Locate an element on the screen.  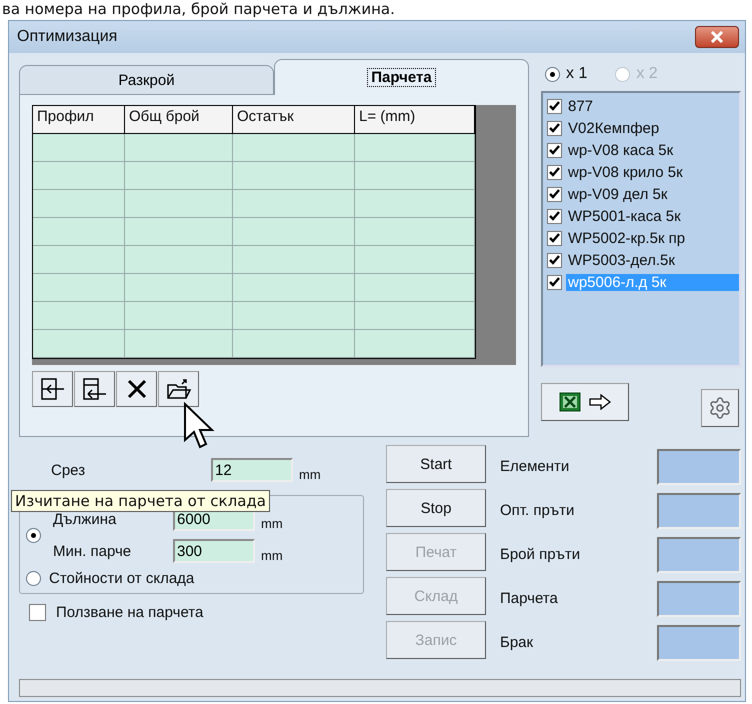
list-item: 877 is located at coordinates (652, 106).